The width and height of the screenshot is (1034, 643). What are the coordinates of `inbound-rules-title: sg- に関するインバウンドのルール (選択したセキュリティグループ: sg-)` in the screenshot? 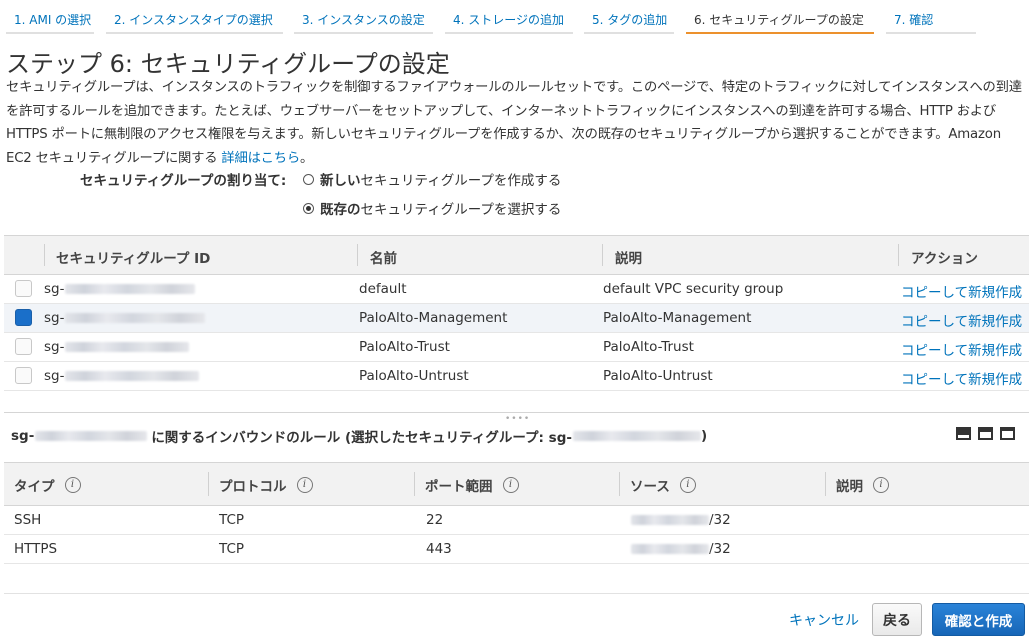 It's located at (359, 436).